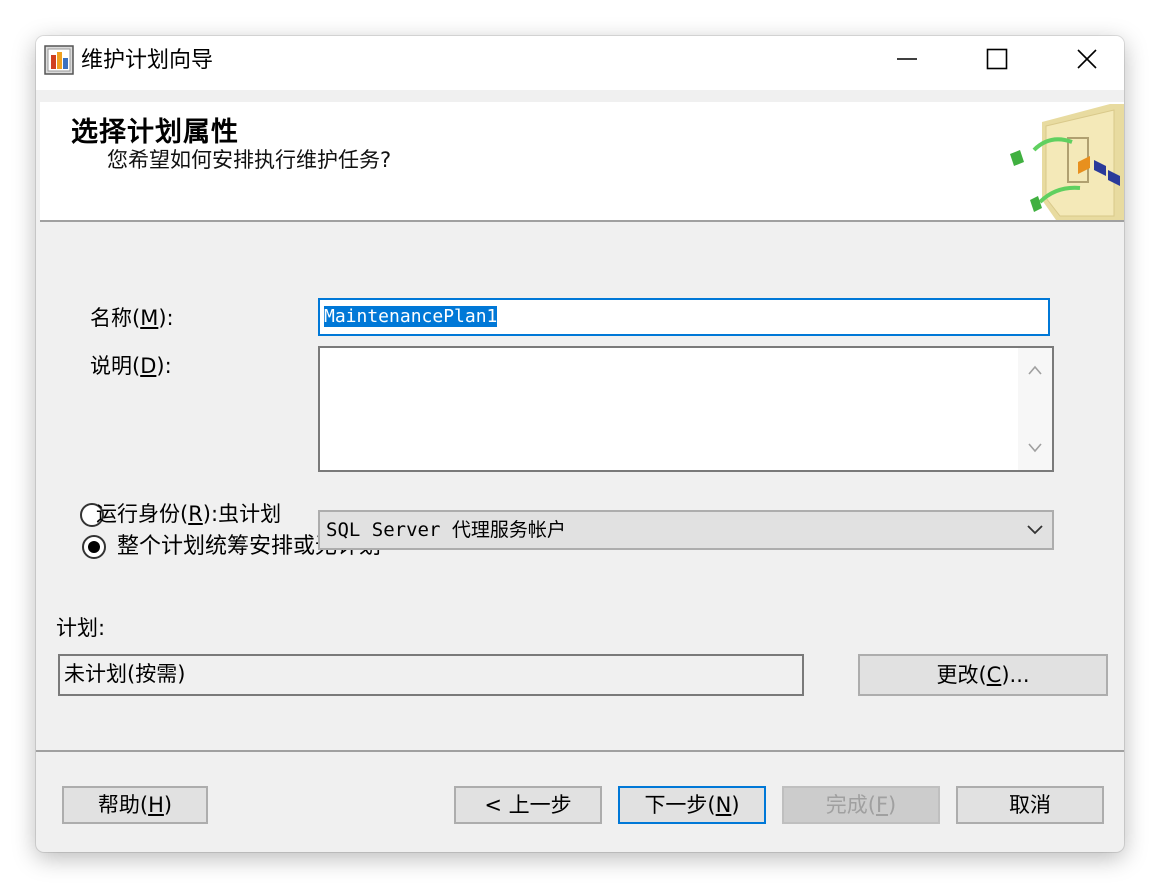 This screenshot has width=1160, height=888. What do you see at coordinates (135, 805) in the screenshot?
I see `help-button: 帮助(H)` at bounding box center [135, 805].